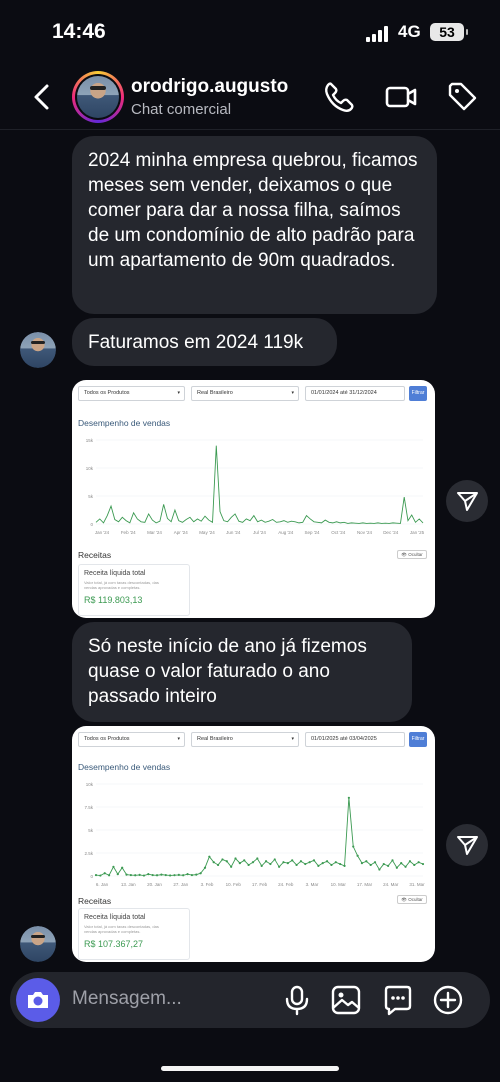 The image size is (500, 1082). What do you see at coordinates (38, 1000) in the screenshot?
I see `camera-button` at bounding box center [38, 1000].